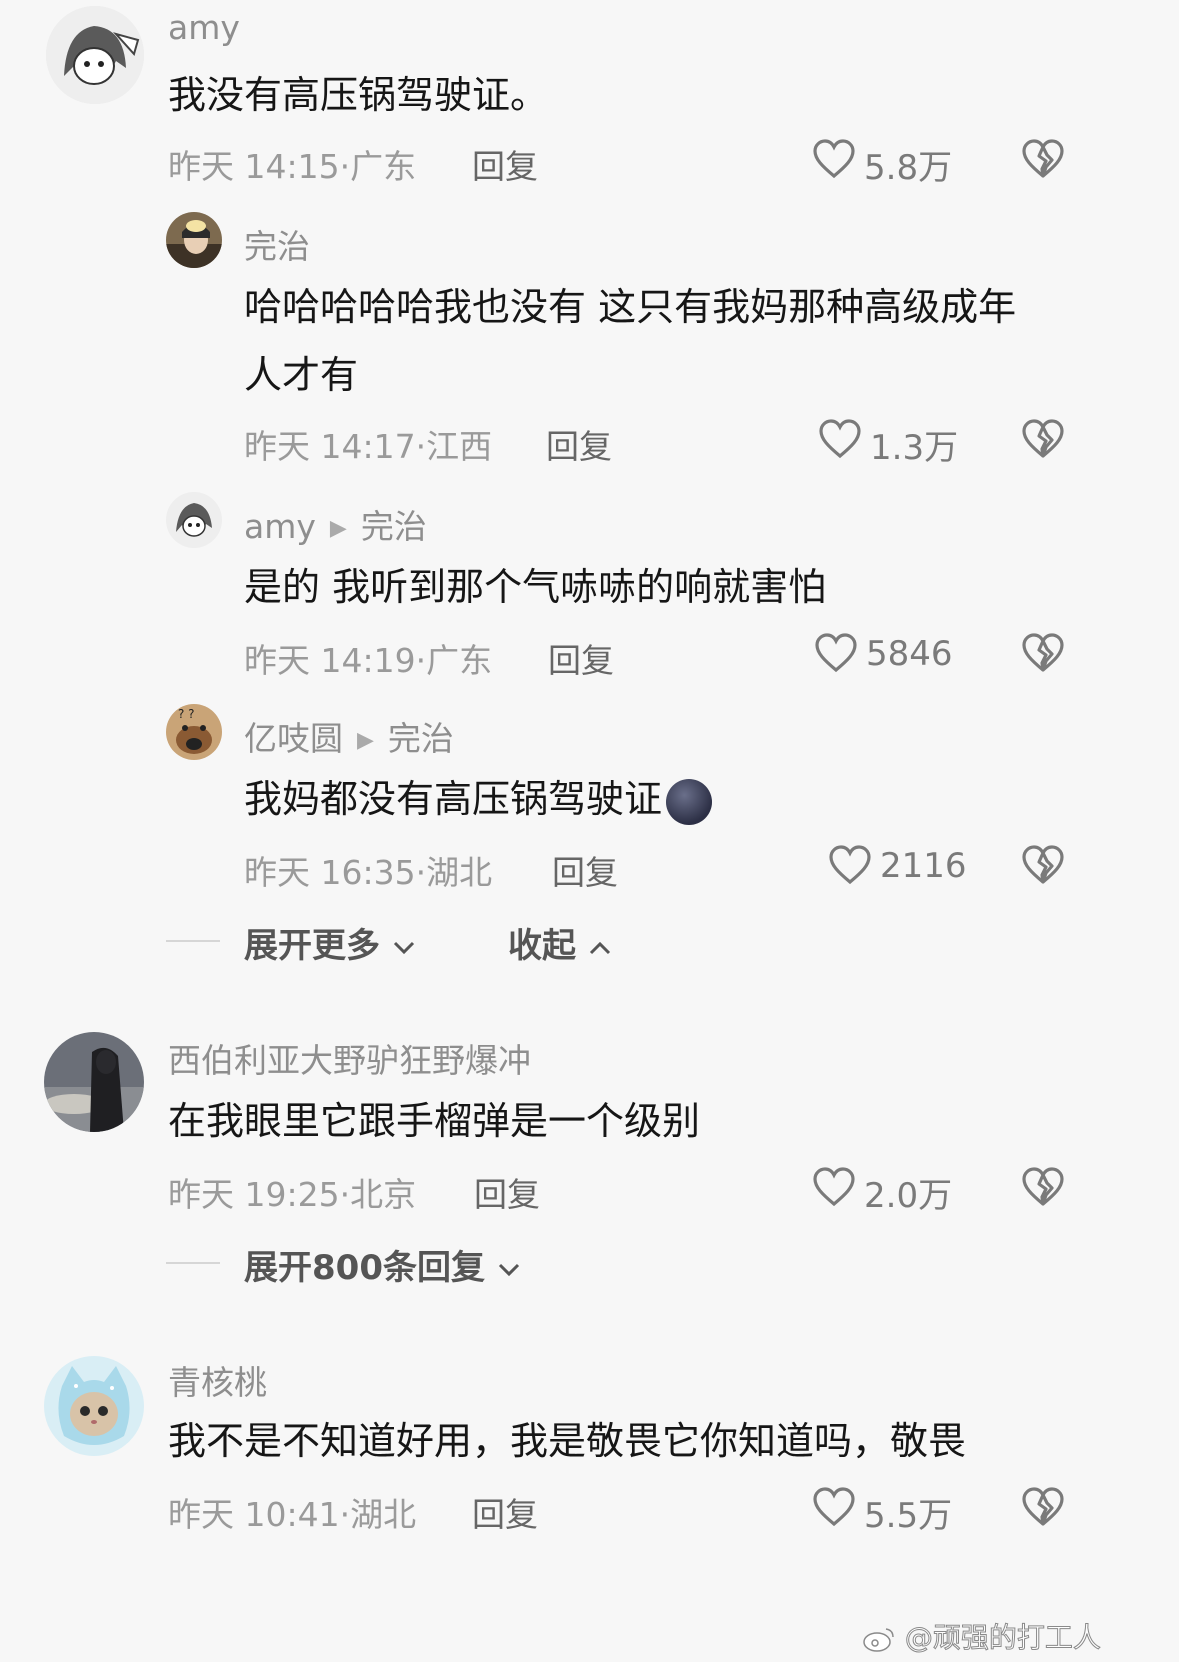 This screenshot has width=1179, height=1662. Describe the element at coordinates (194, 732) in the screenshot. I see `avatar: ? ?` at that location.